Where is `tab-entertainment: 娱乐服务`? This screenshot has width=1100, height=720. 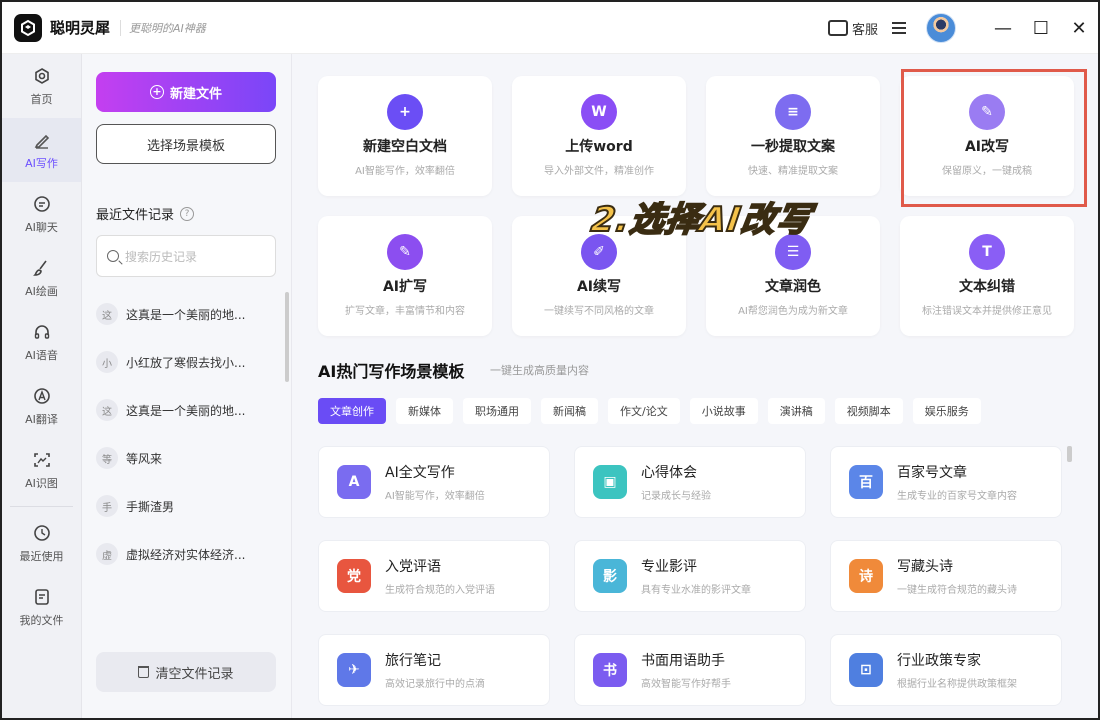
tab-entertainment: 娱乐服务 is located at coordinates (946, 411).